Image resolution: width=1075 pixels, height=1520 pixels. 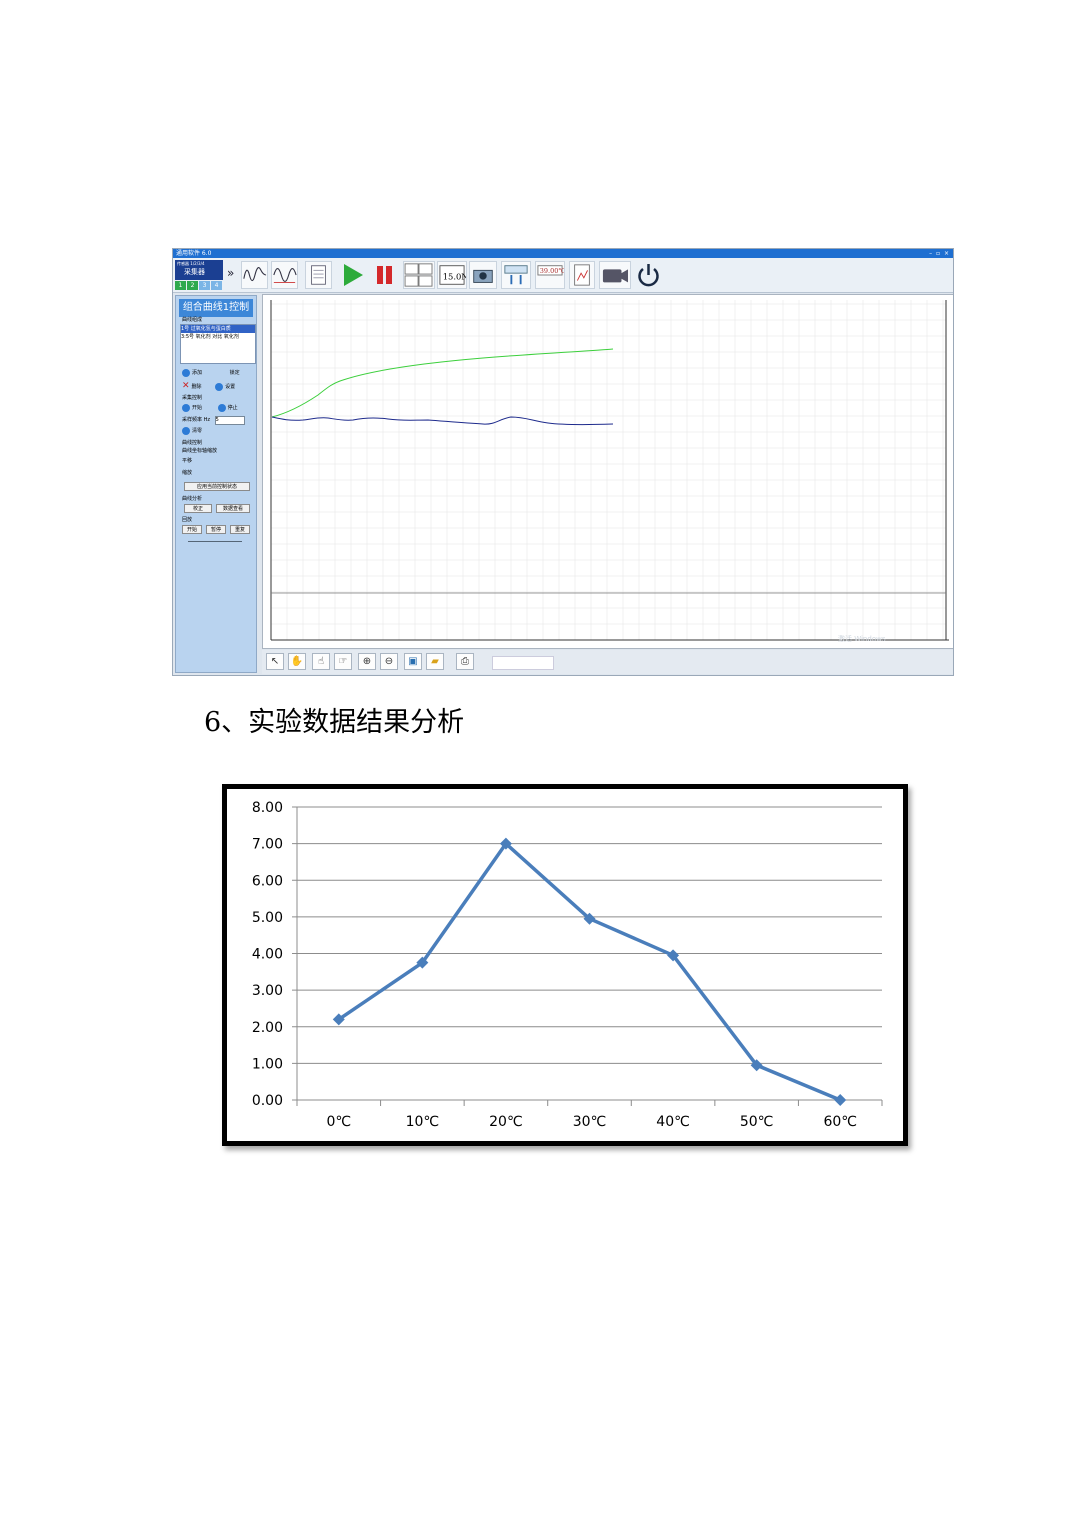 What do you see at coordinates (197, 387) in the screenshot?
I see `delete-button: 删除` at bounding box center [197, 387].